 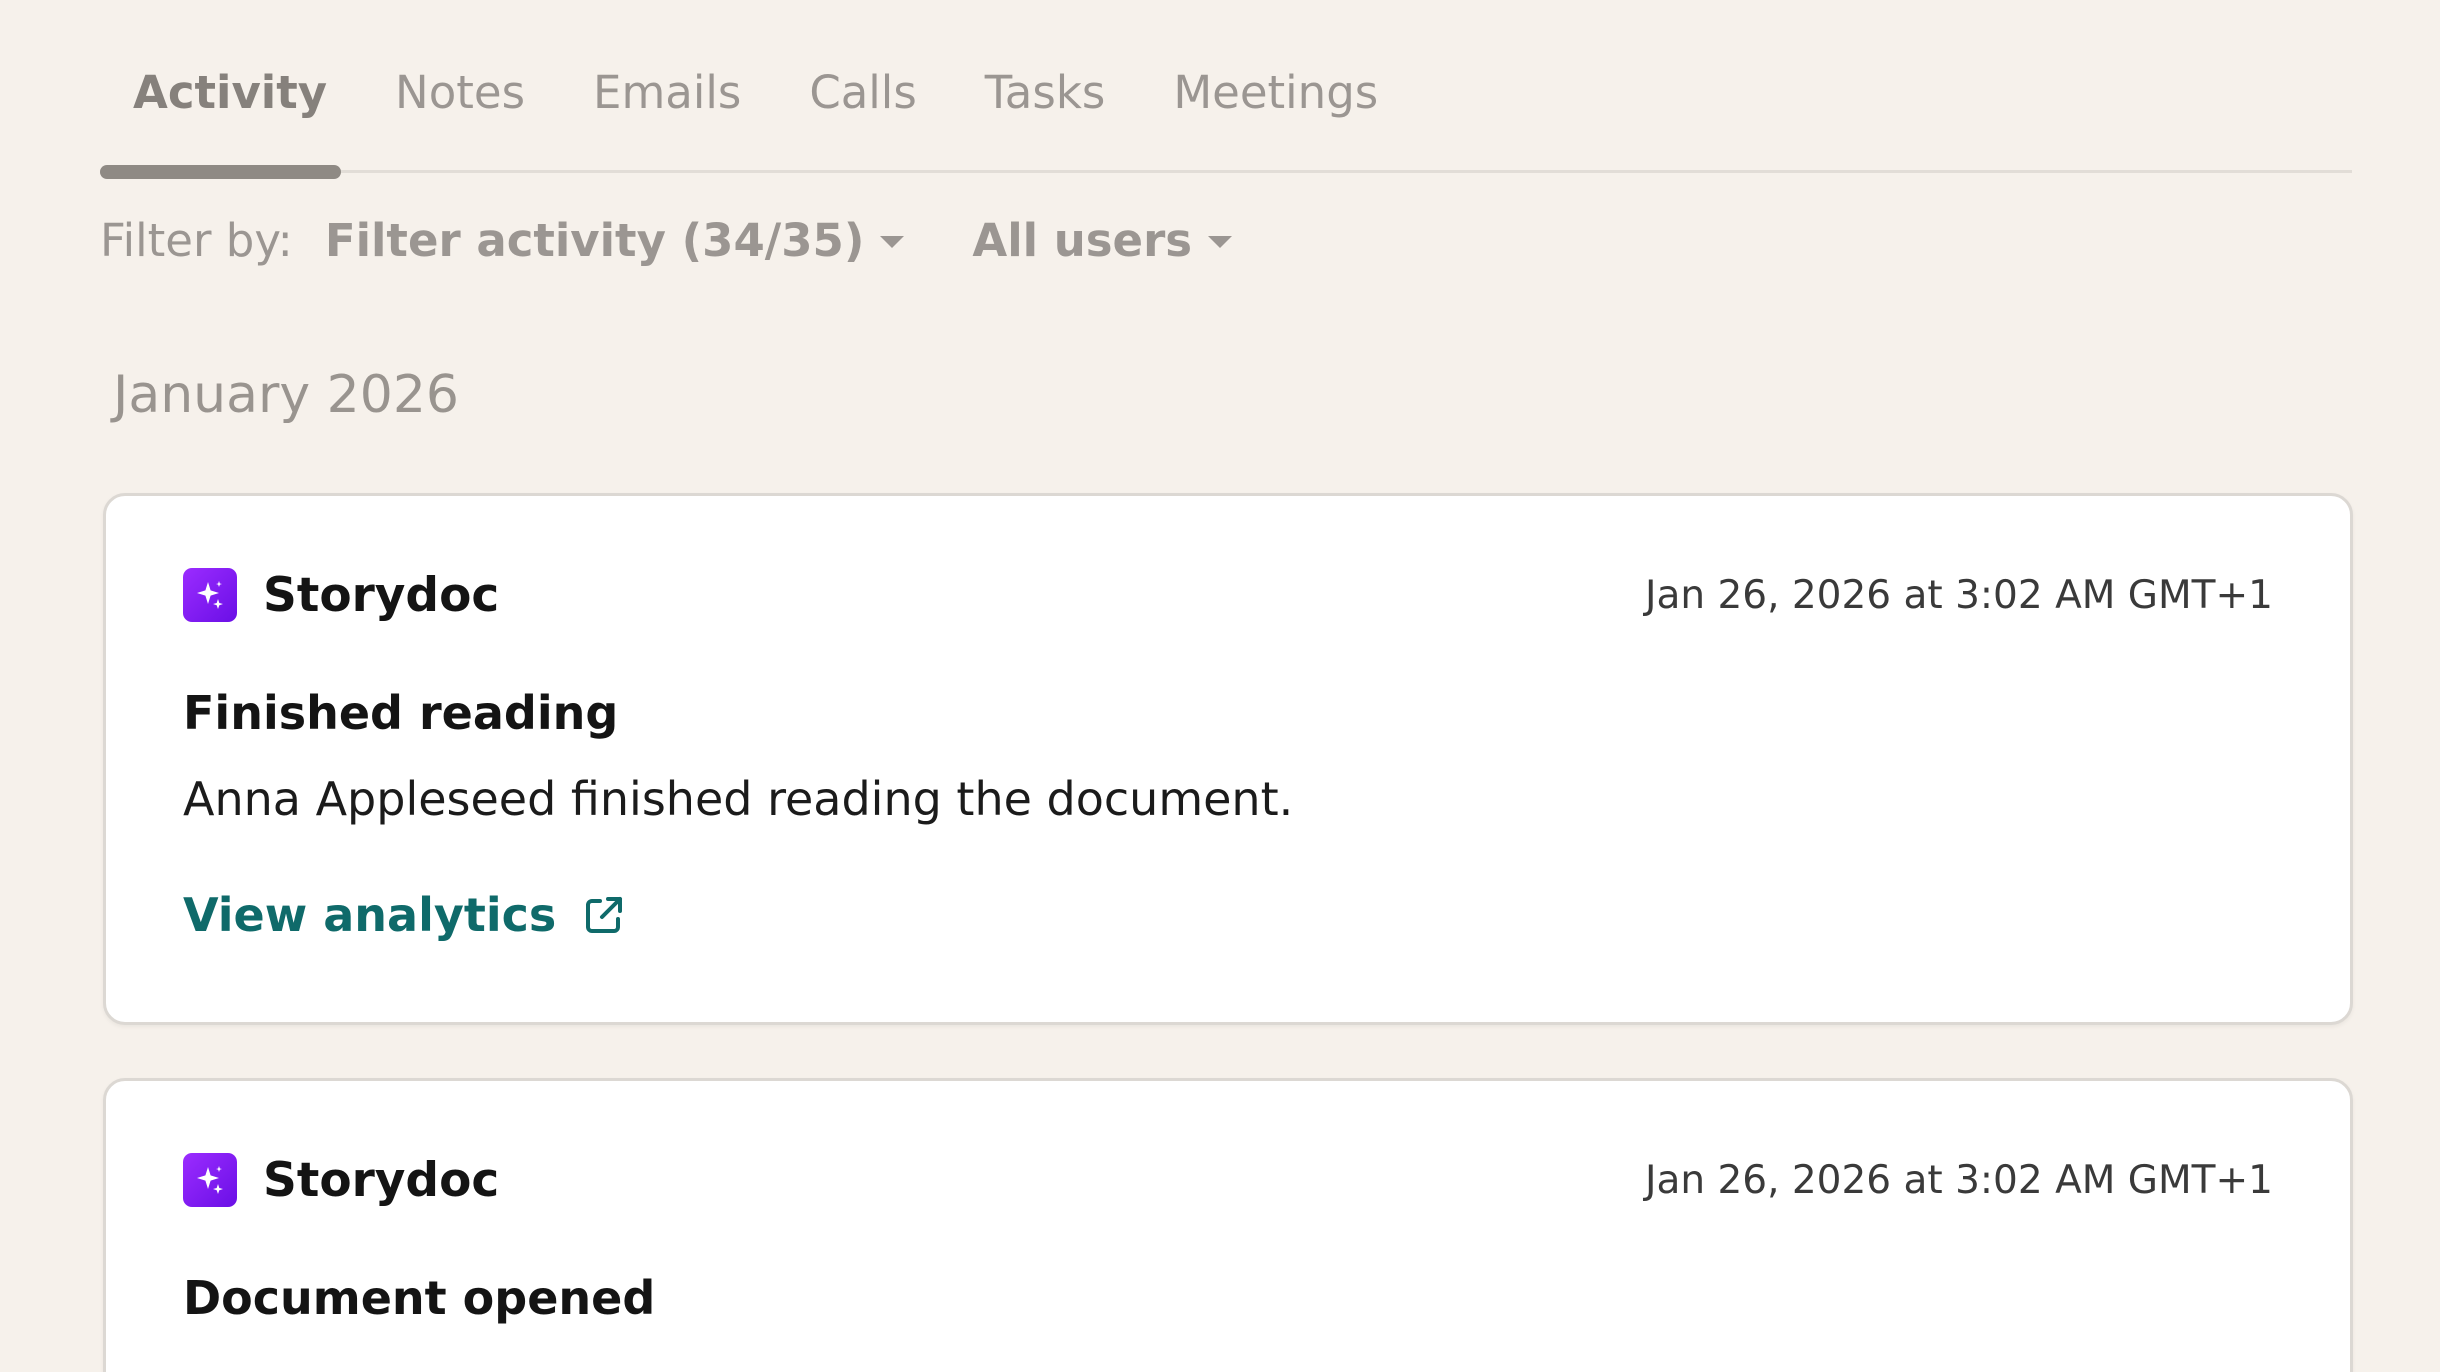 I want to click on month-heading: January 2026, so click(x=286, y=395).